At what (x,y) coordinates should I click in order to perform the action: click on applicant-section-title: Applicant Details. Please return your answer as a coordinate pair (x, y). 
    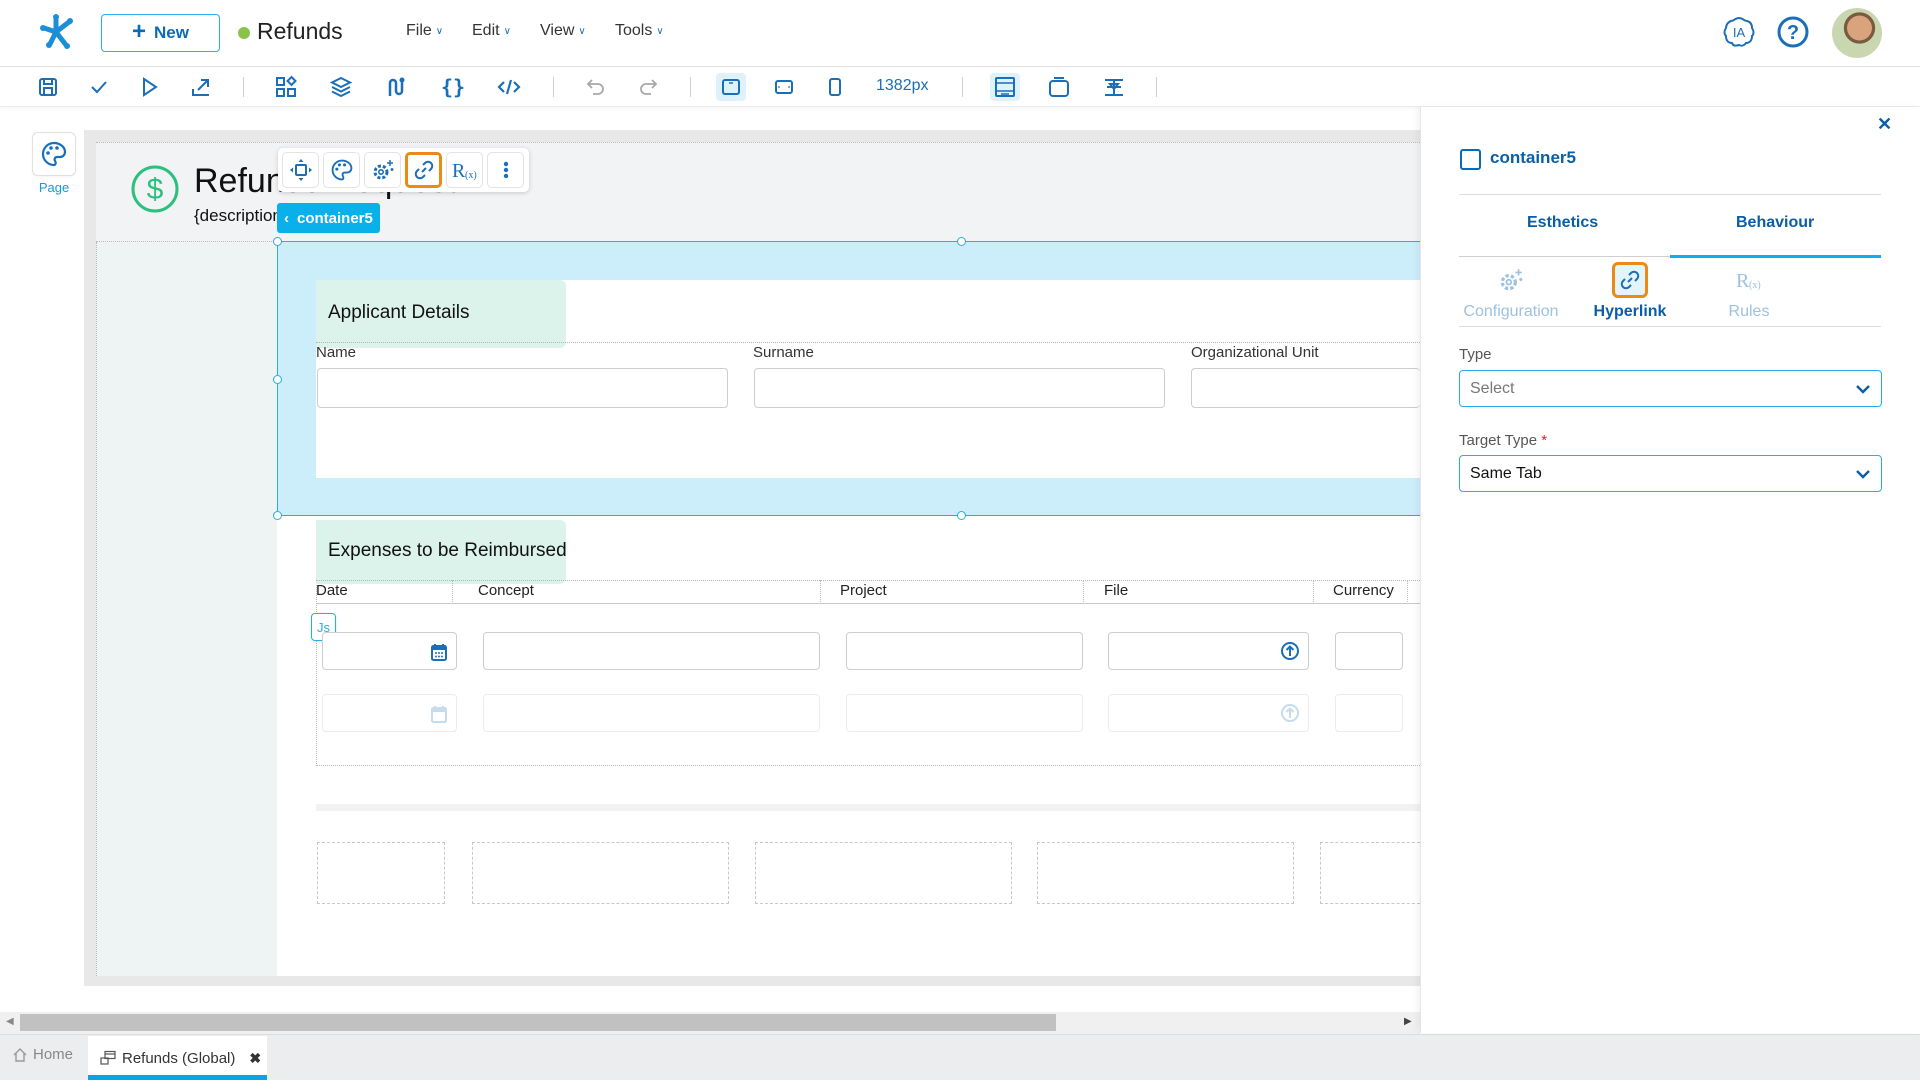
    Looking at the image, I should click on (399, 312).